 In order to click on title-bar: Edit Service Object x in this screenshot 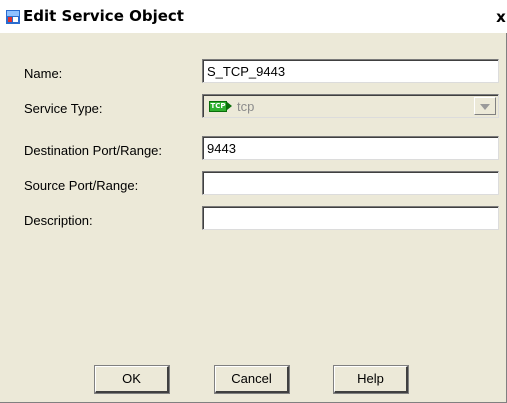, I will do `click(253, 16)`.